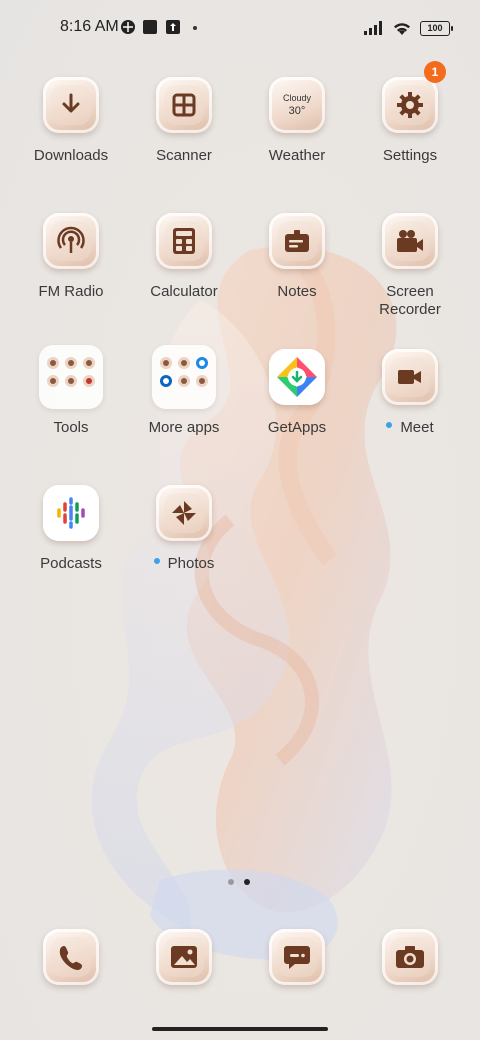 This screenshot has height=1040, width=480. I want to click on app-getapps: GetApps, so click(297, 393).